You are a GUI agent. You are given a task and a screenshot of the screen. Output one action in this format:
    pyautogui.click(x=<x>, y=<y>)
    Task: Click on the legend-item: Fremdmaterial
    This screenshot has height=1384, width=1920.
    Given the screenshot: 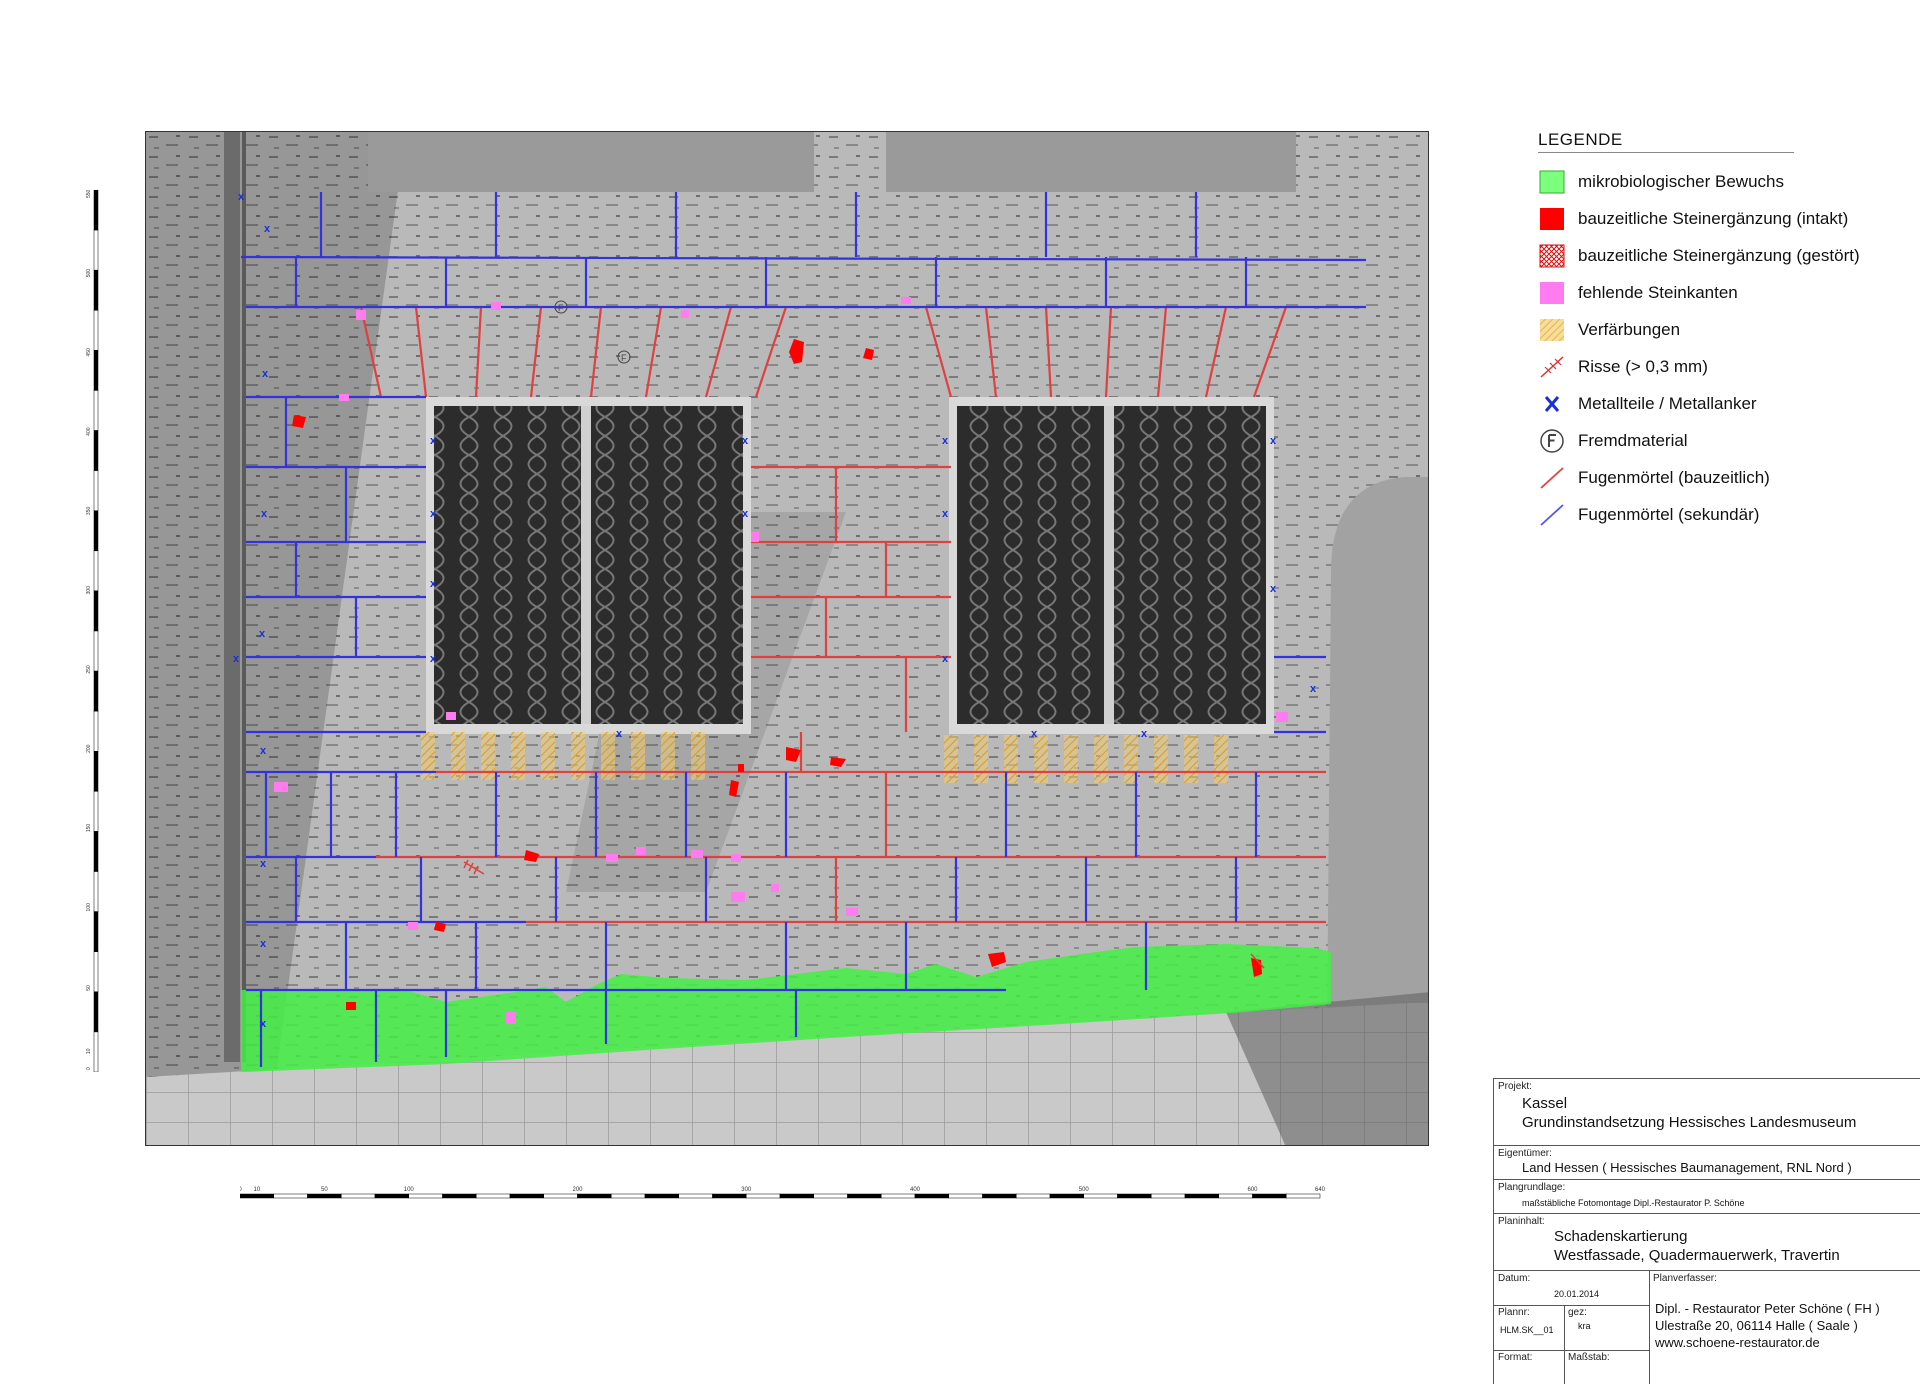 What is the action you would take?
    pyautogui.click(x=1668, y=440)
    